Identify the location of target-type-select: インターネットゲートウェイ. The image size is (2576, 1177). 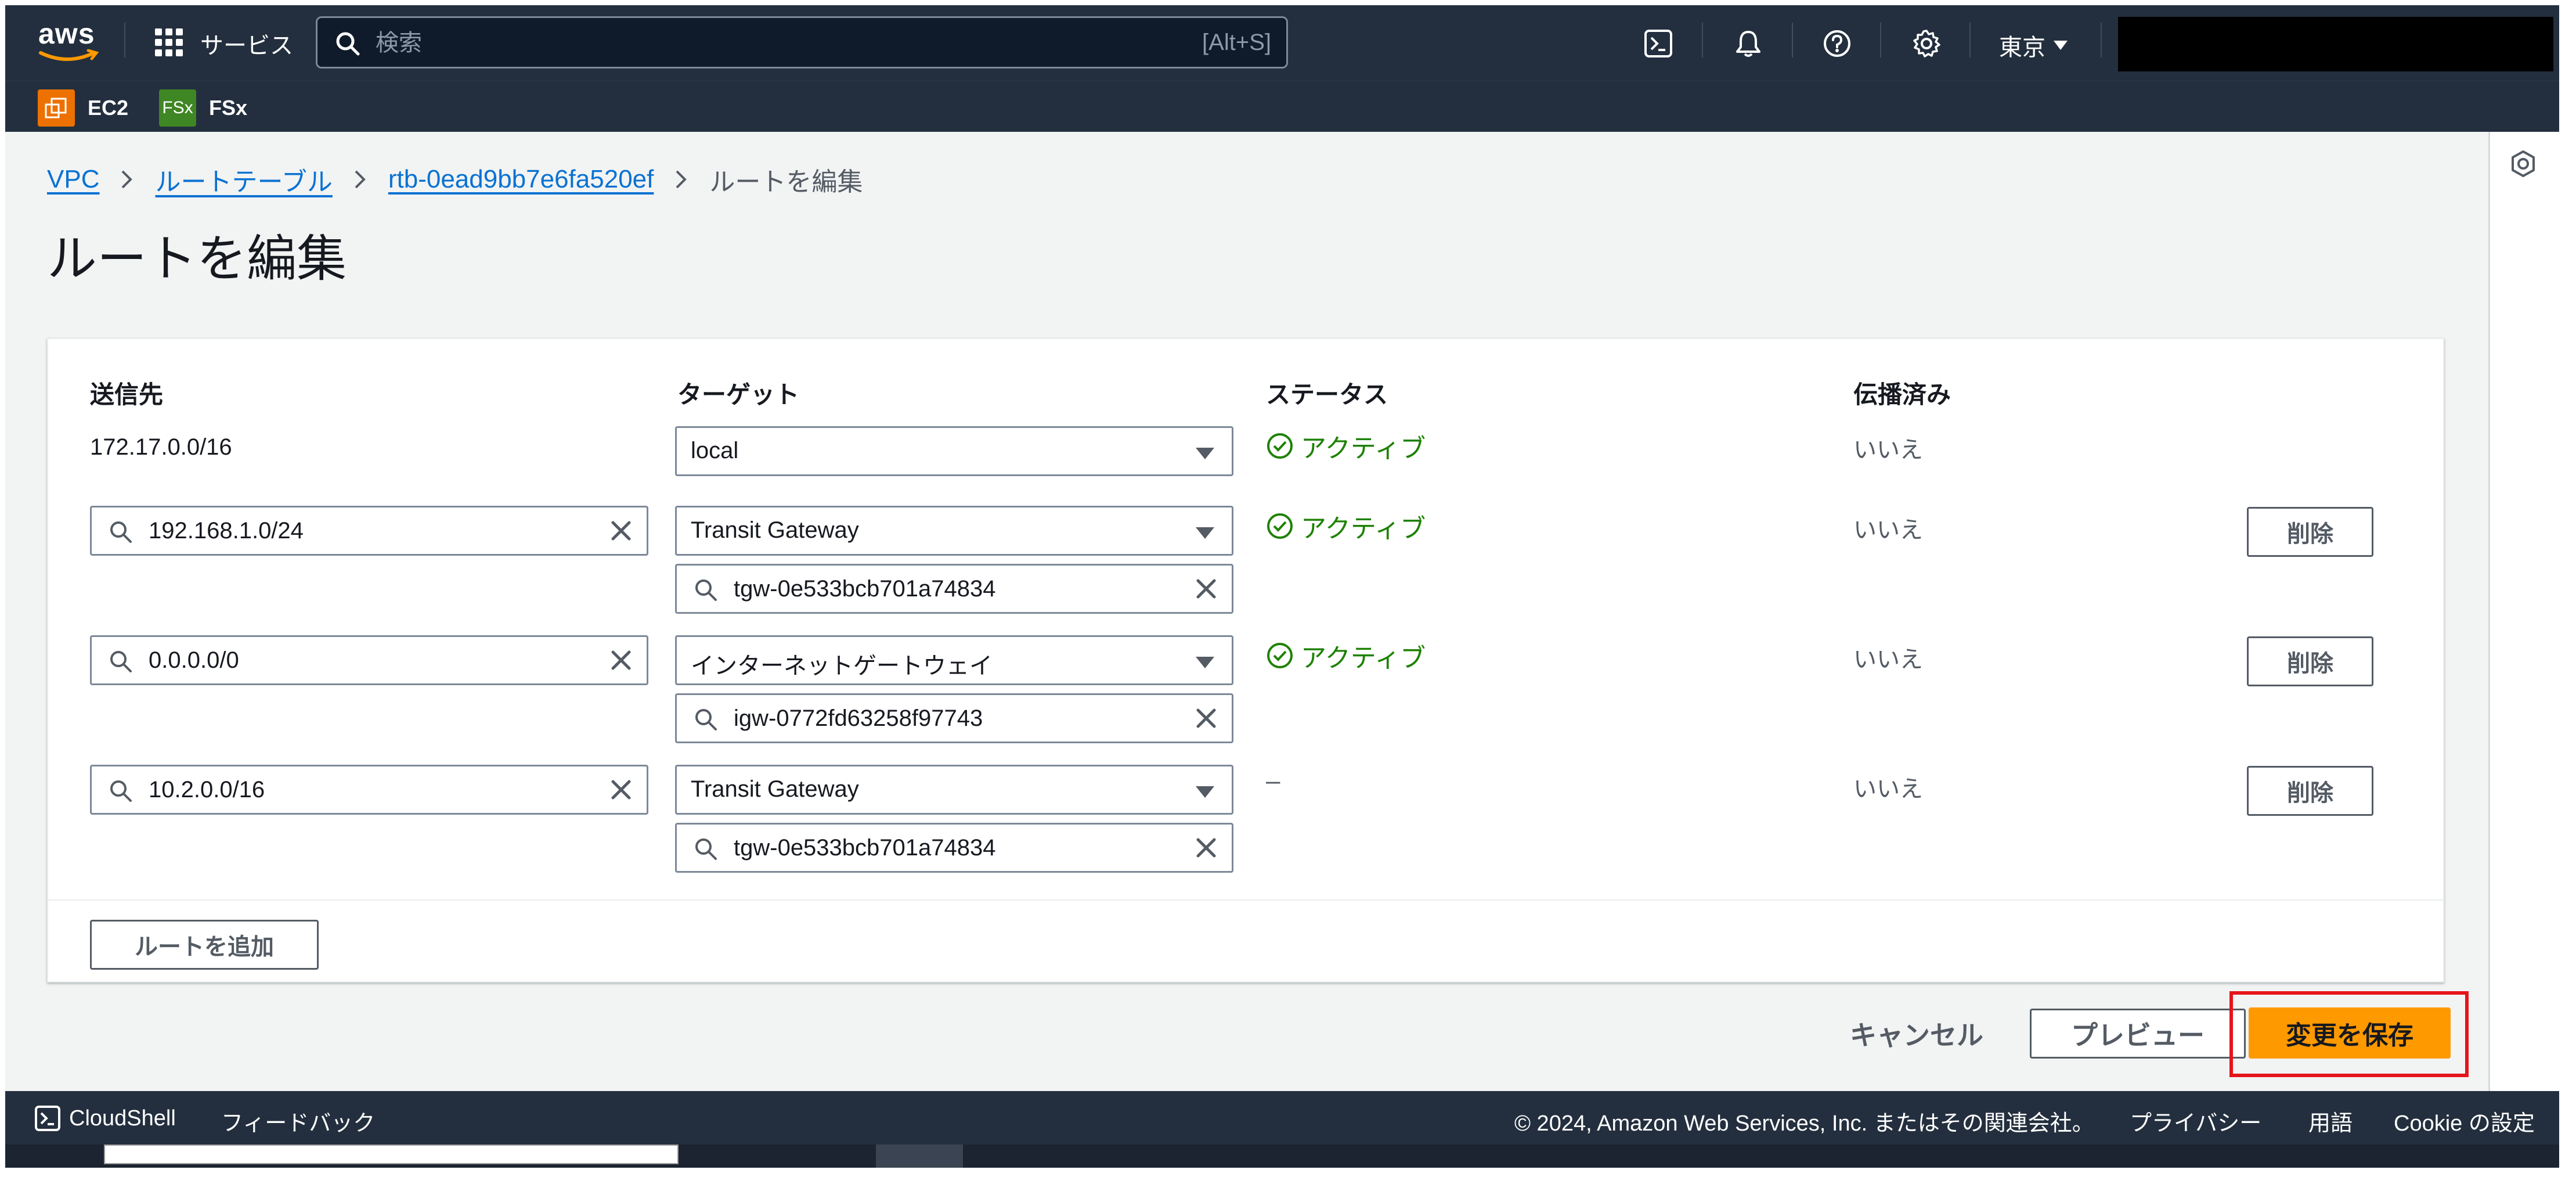
(954, 660).